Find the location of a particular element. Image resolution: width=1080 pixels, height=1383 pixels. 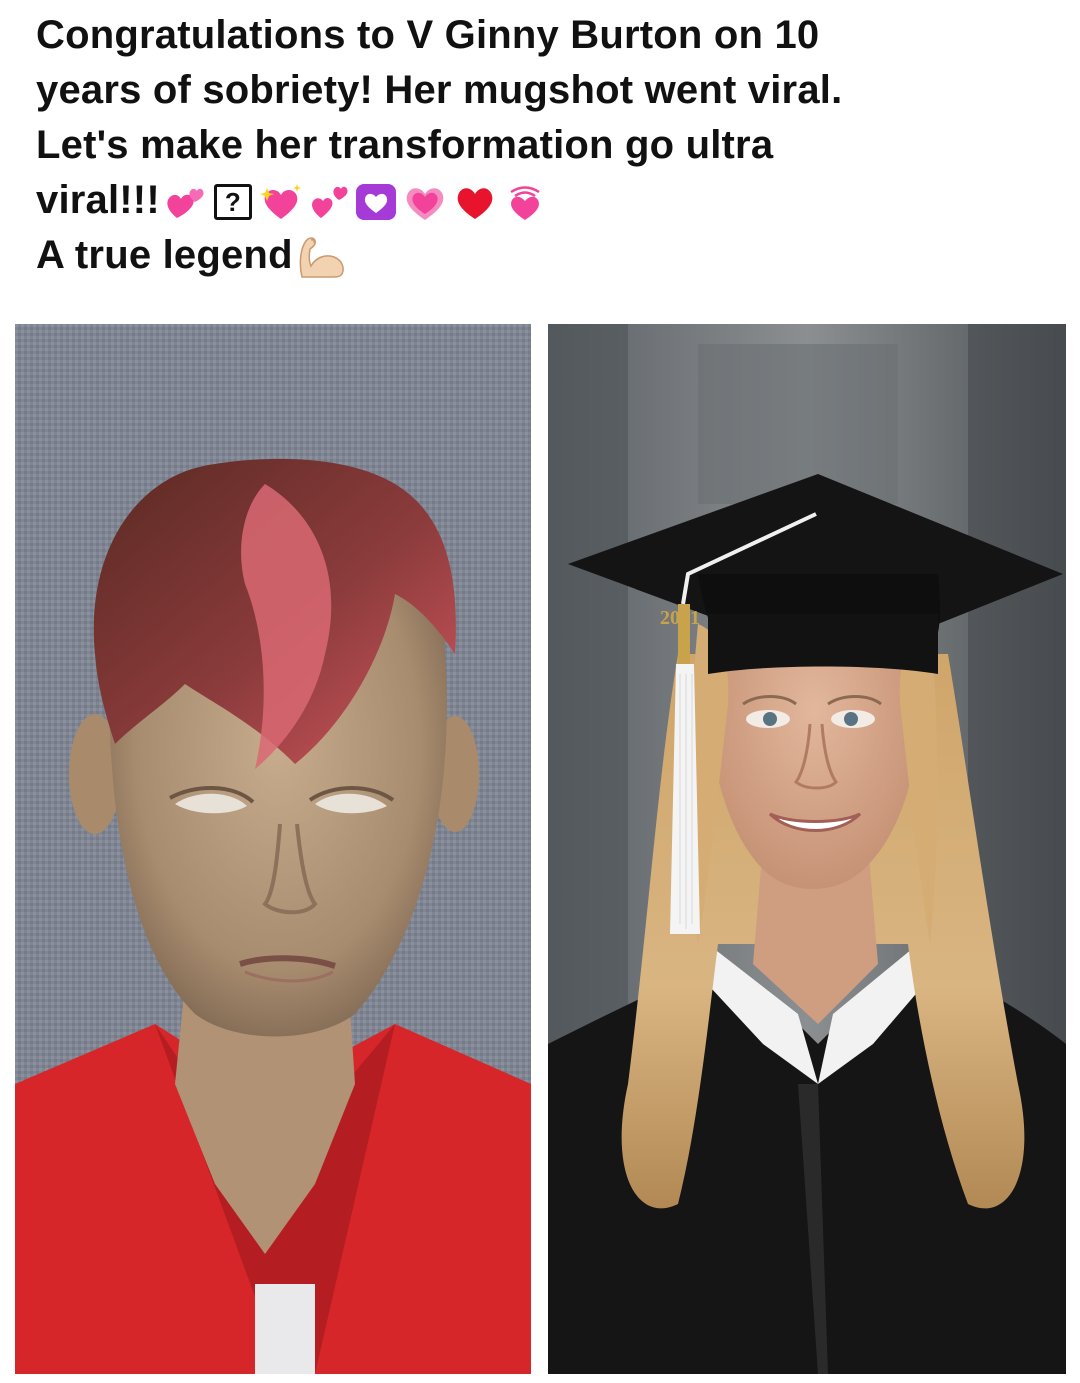

caption-line-3: Let's make her transformation go ultra is located at coordinates (405, 145).